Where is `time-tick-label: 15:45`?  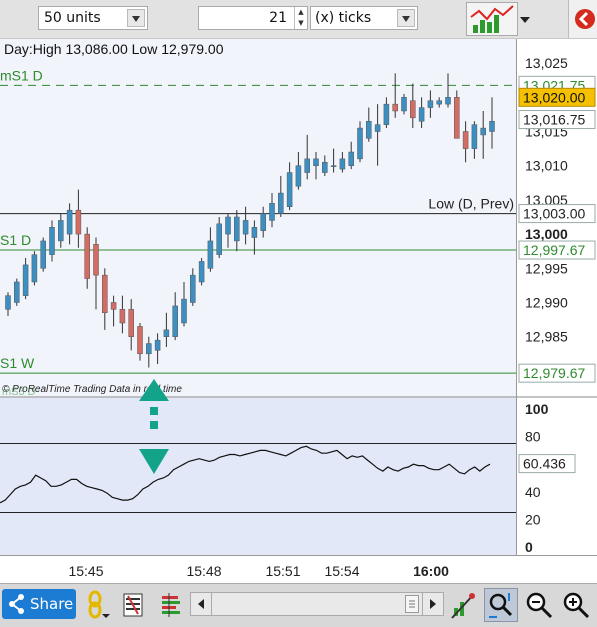 time-tick-label: 15:45 is located at coordinates (85, 571).